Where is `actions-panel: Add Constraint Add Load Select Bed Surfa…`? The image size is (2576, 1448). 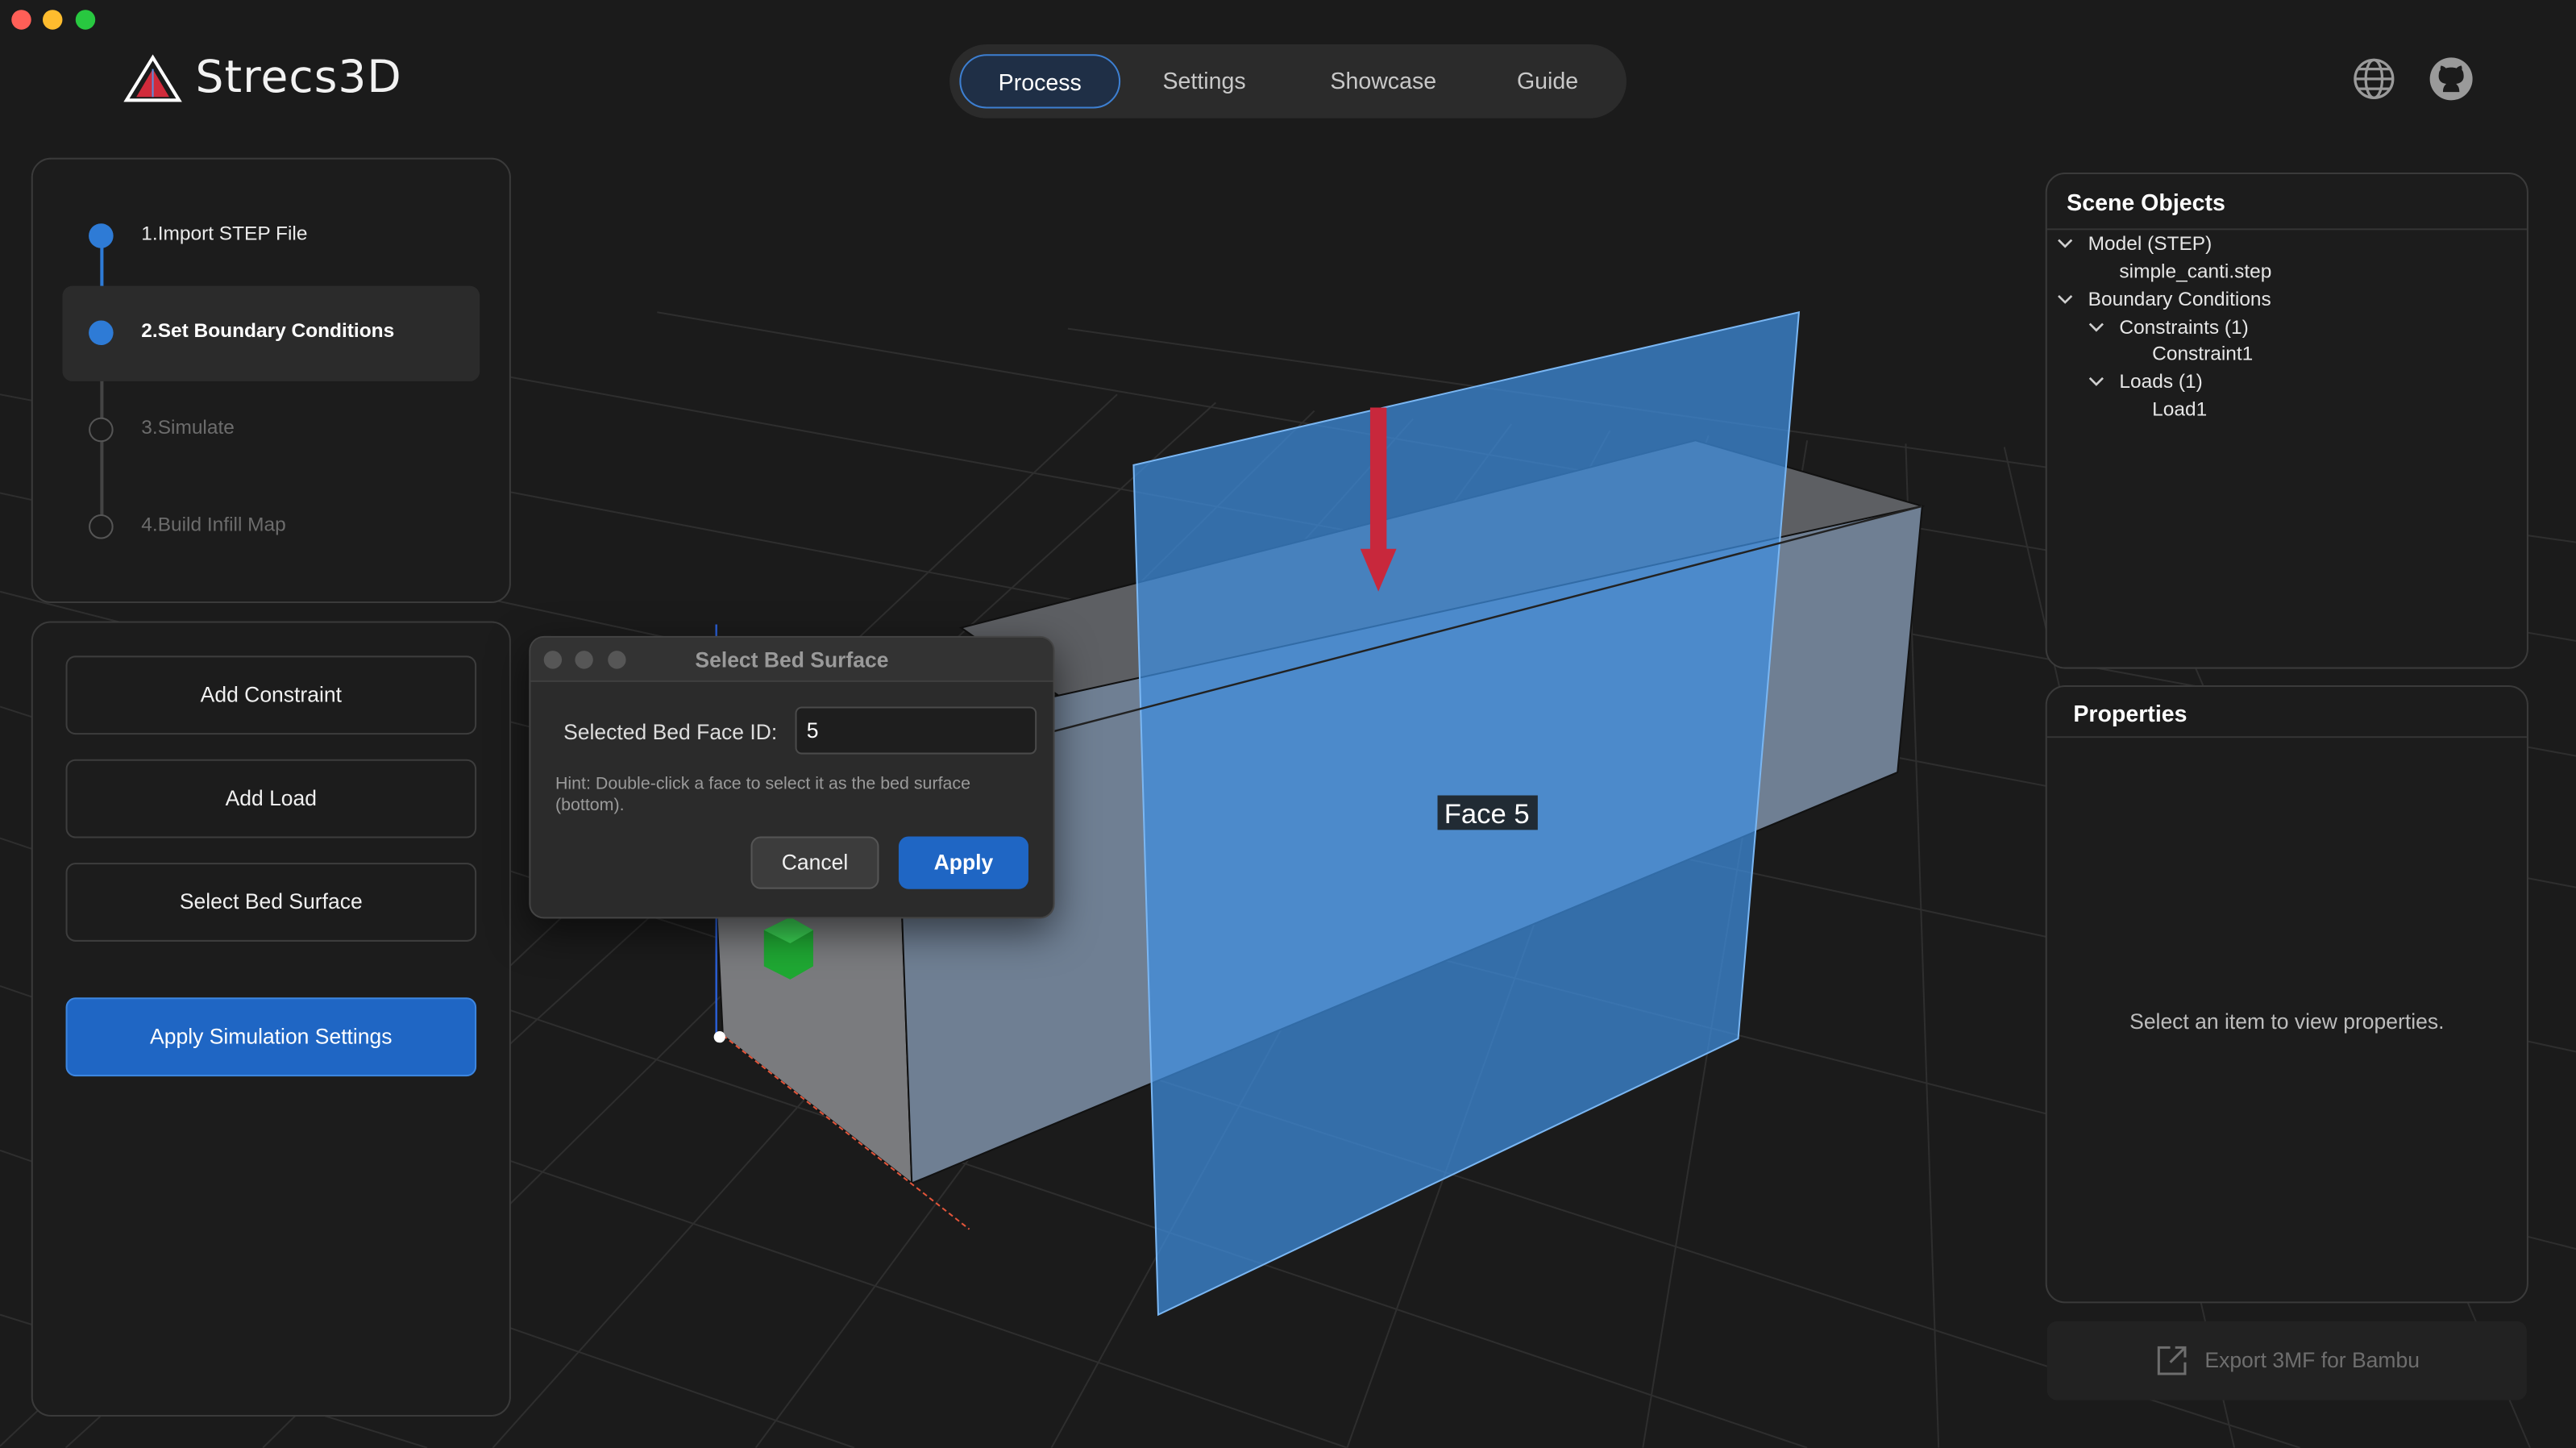
actions-panel: Add Constraint Add Load Select Bed Surfa… is located at coordinates (271, 1019).